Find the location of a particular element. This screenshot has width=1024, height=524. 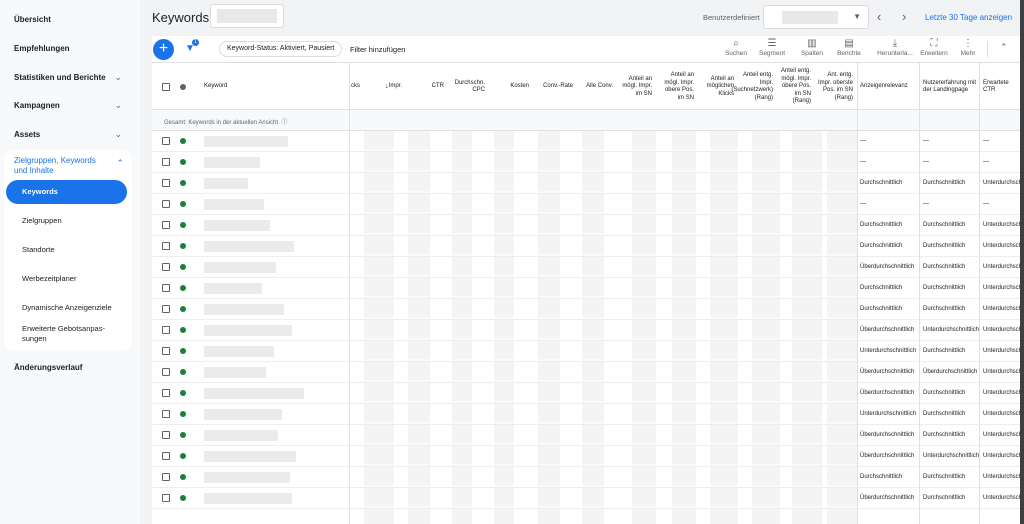

sidebar-item-bid-adjustments: Erweiterte Gebotsanpas-sungen is located at coordinates (69, 334).